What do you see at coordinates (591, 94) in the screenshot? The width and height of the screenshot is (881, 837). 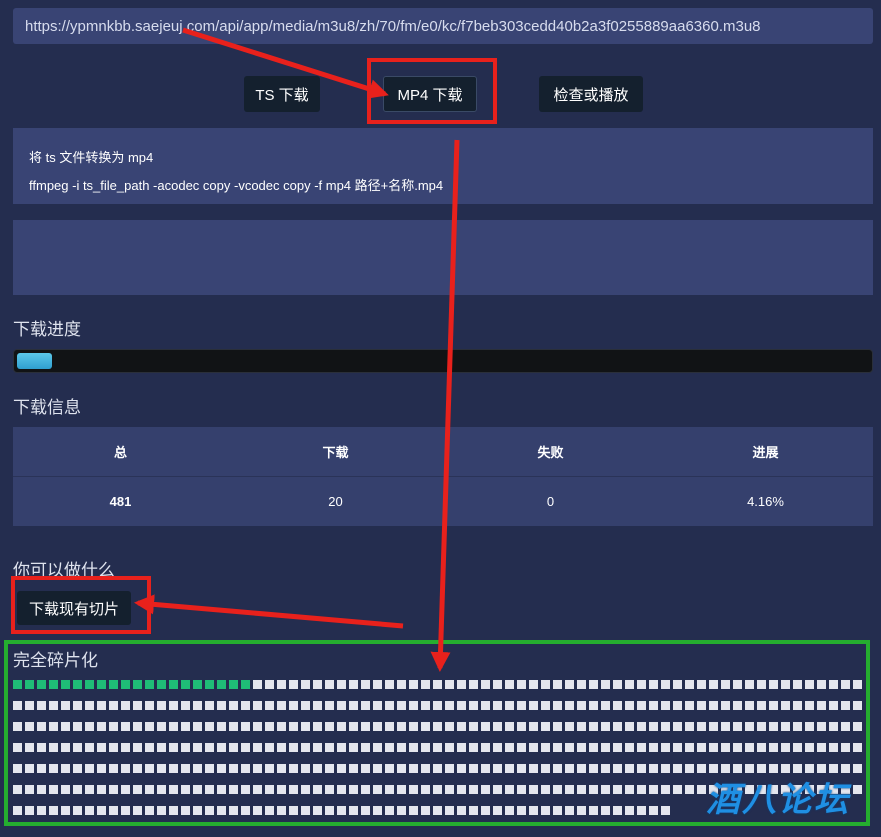 I see `check-or-play-button: 检查或播放` at bounding box center [591, 94].